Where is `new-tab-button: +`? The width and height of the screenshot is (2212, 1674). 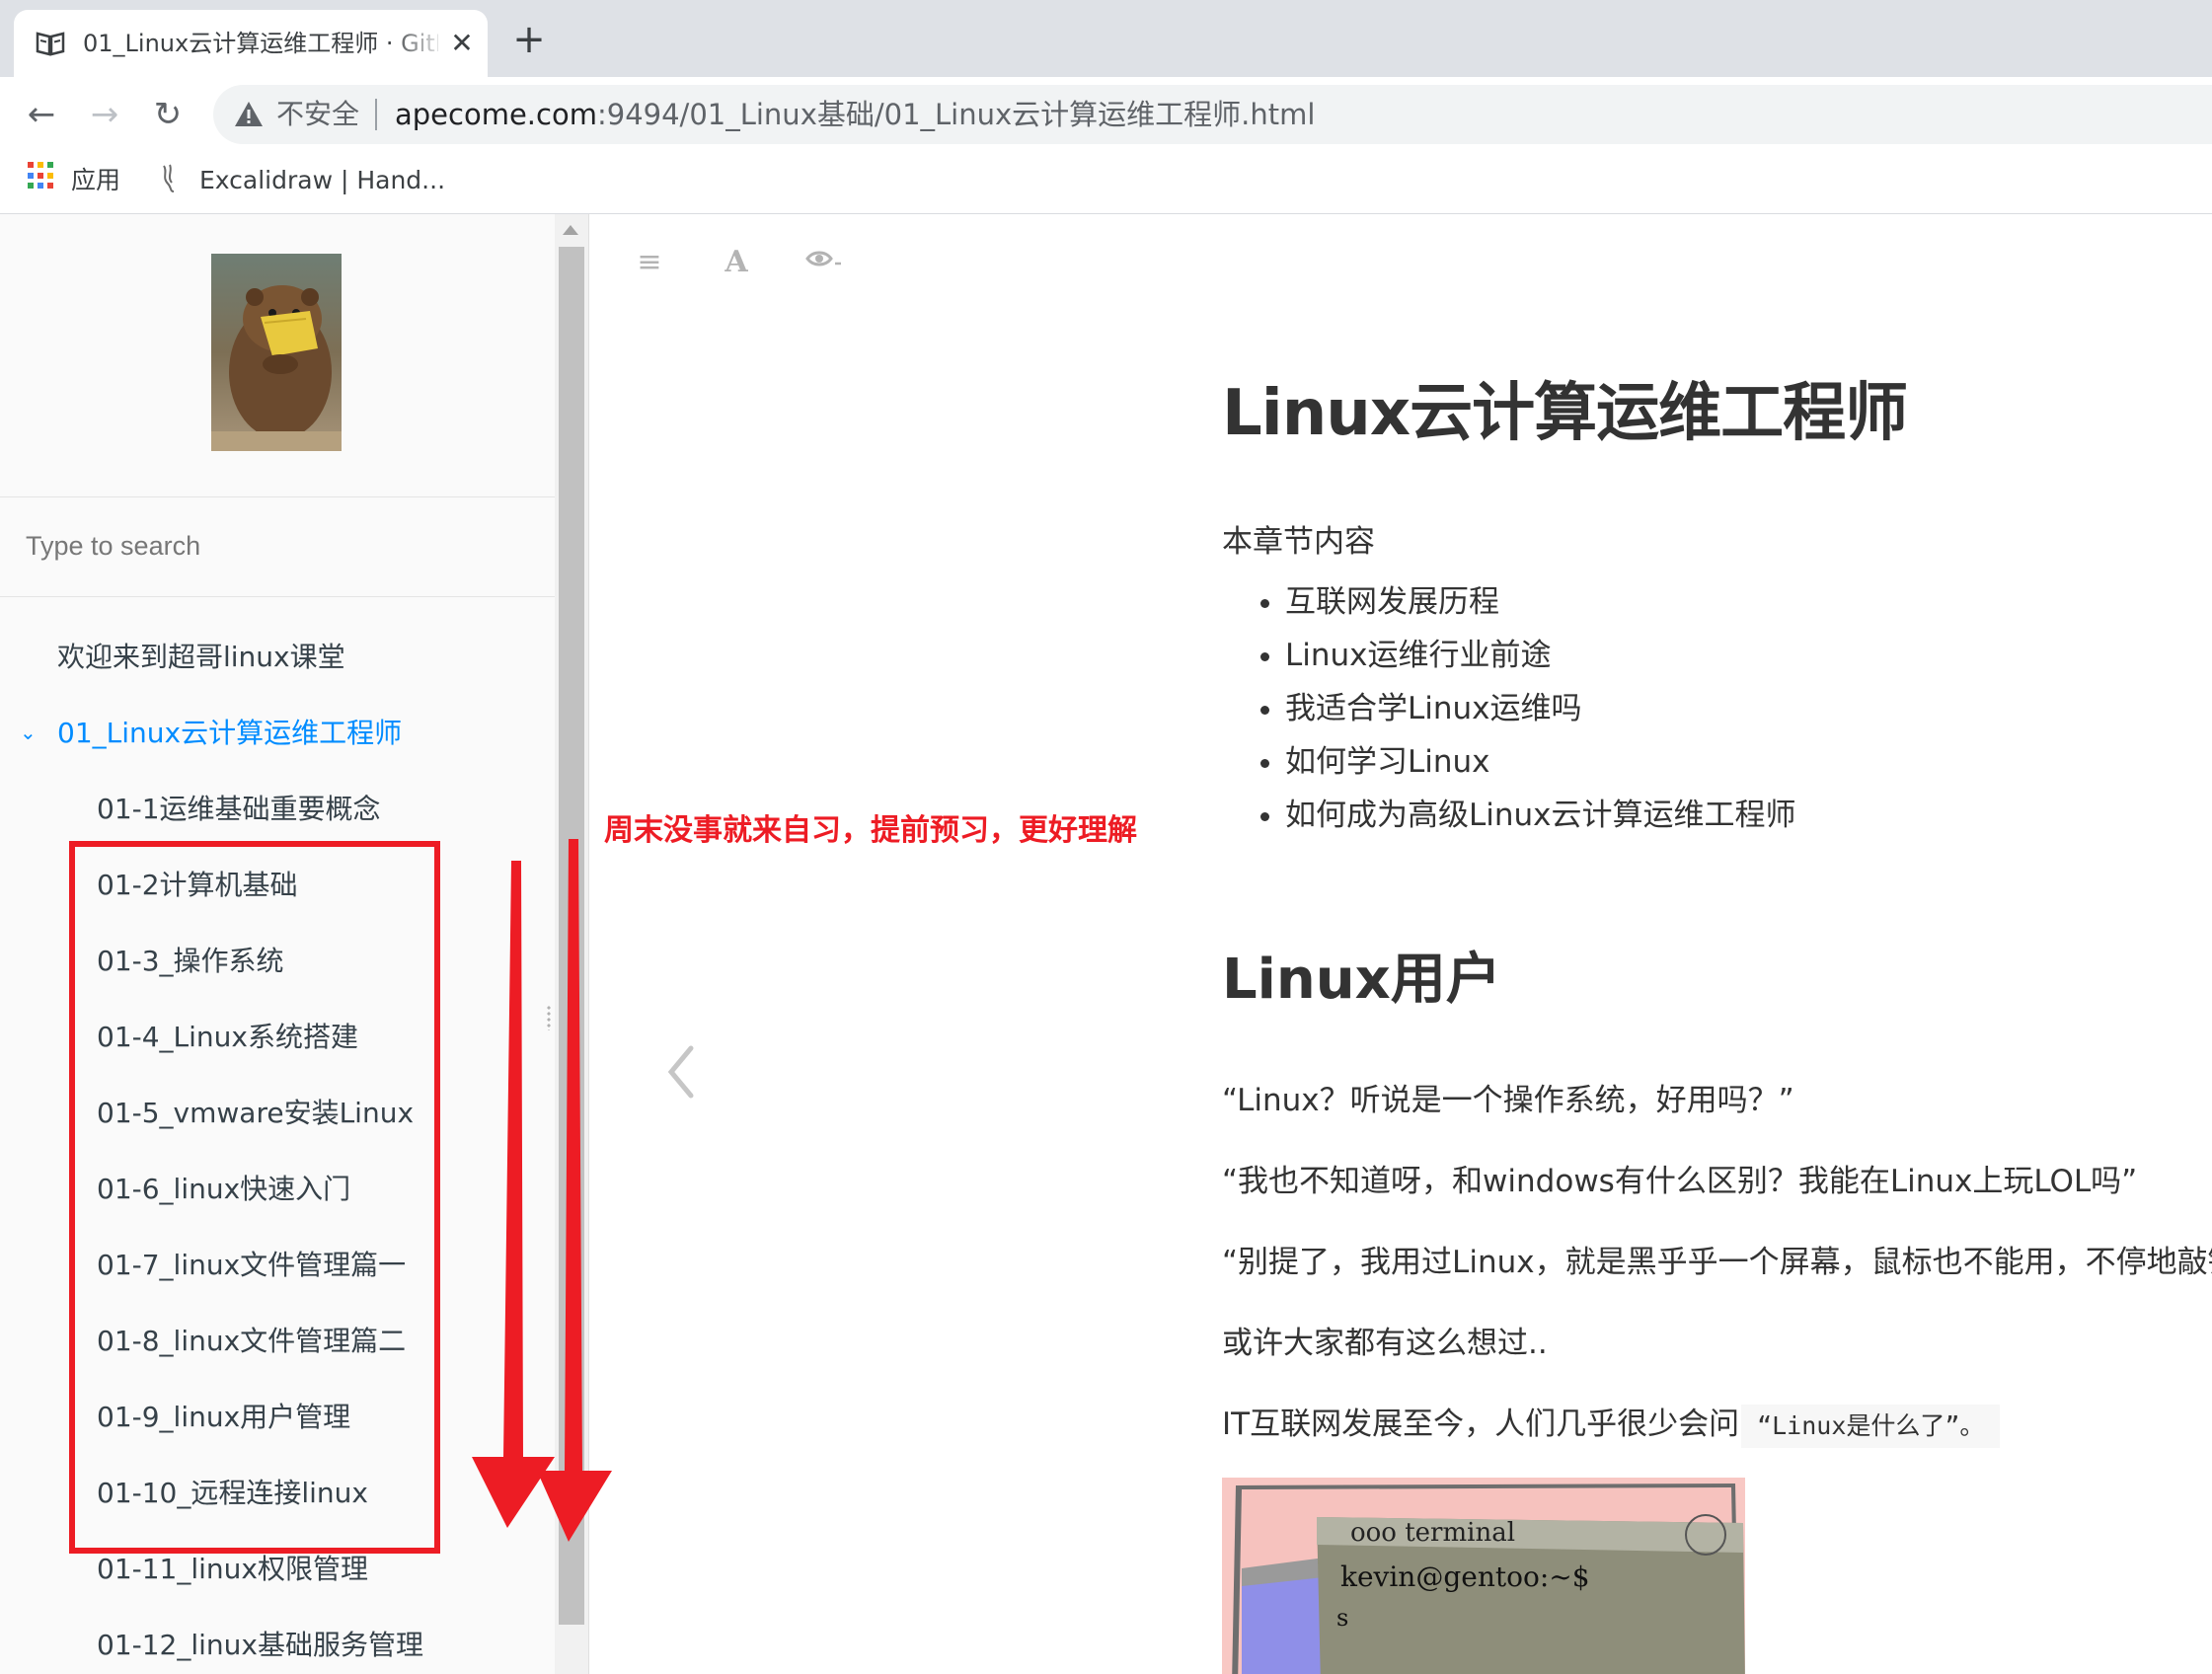 new-tab-button: + is located at coordinates (529, 41).